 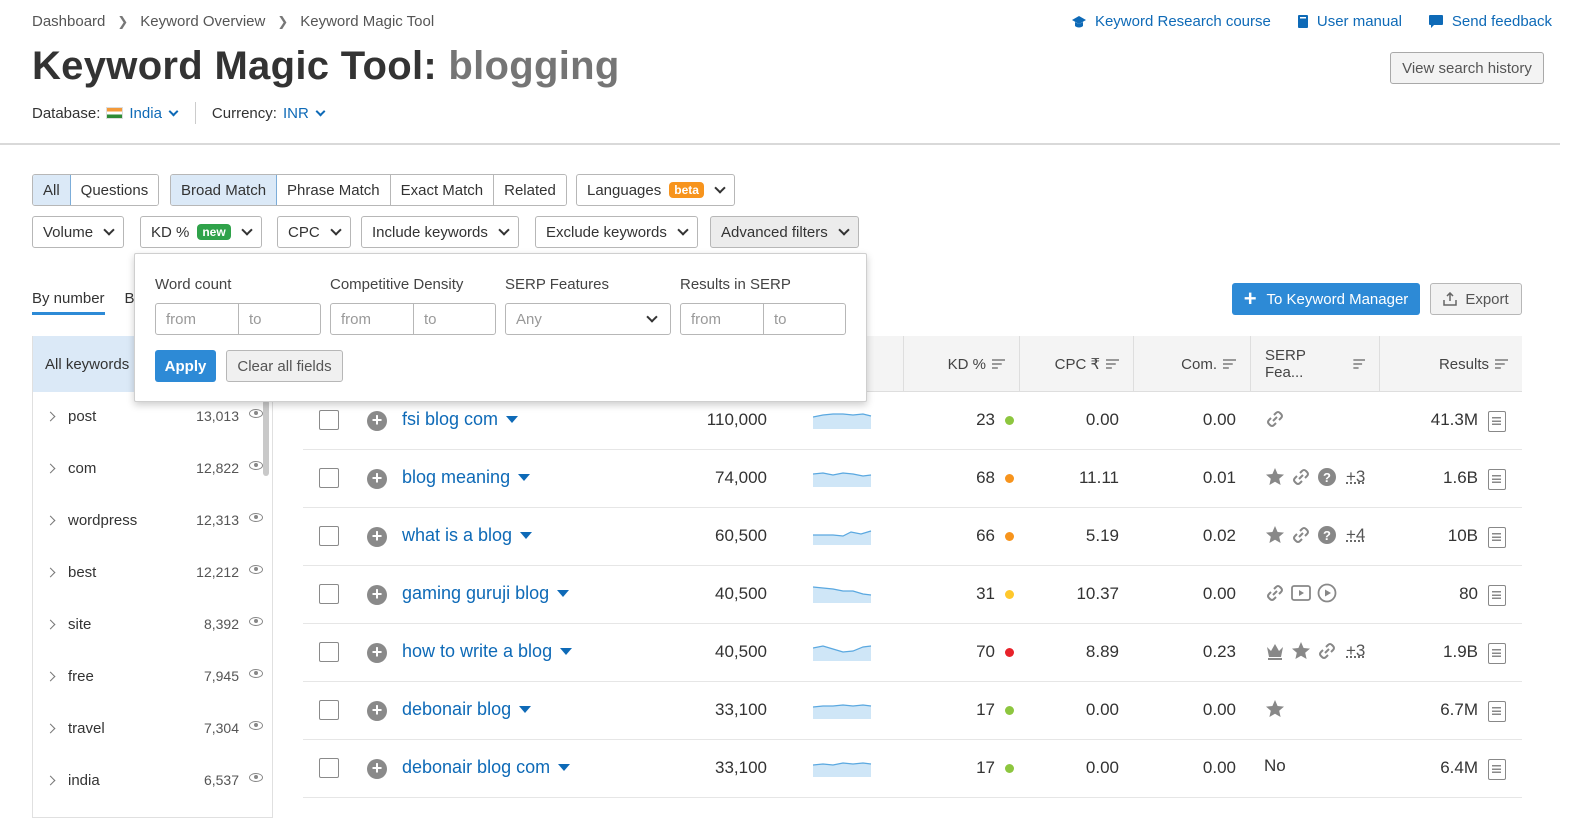 I want to click on kd-filter: KD % new, so click(x=201, y=232).